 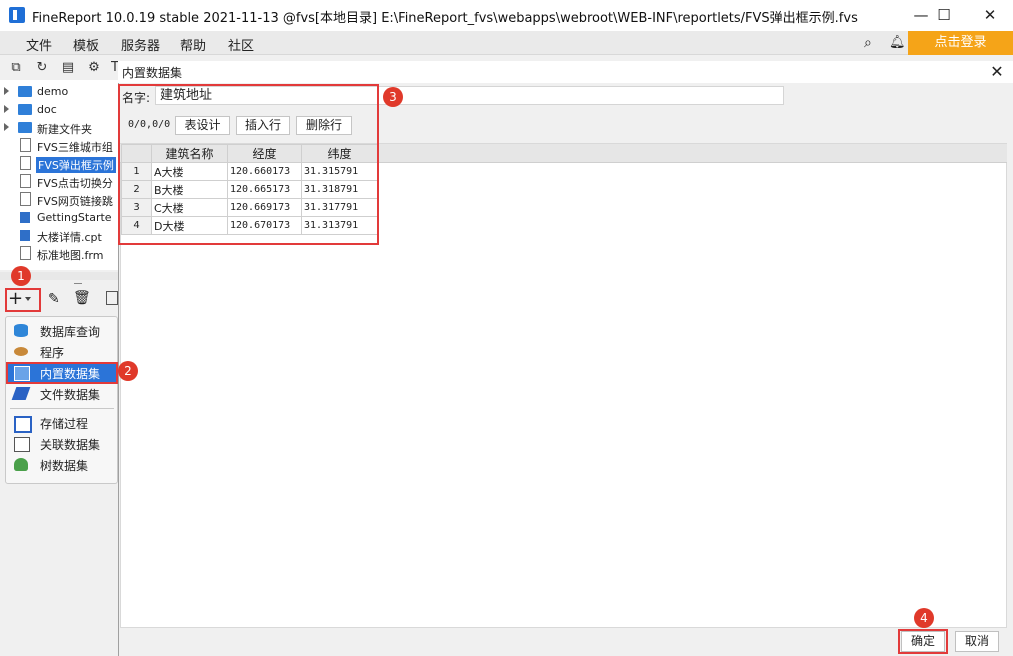 I want to click on menu-item-program: 程序, so click(x=64, y=352).